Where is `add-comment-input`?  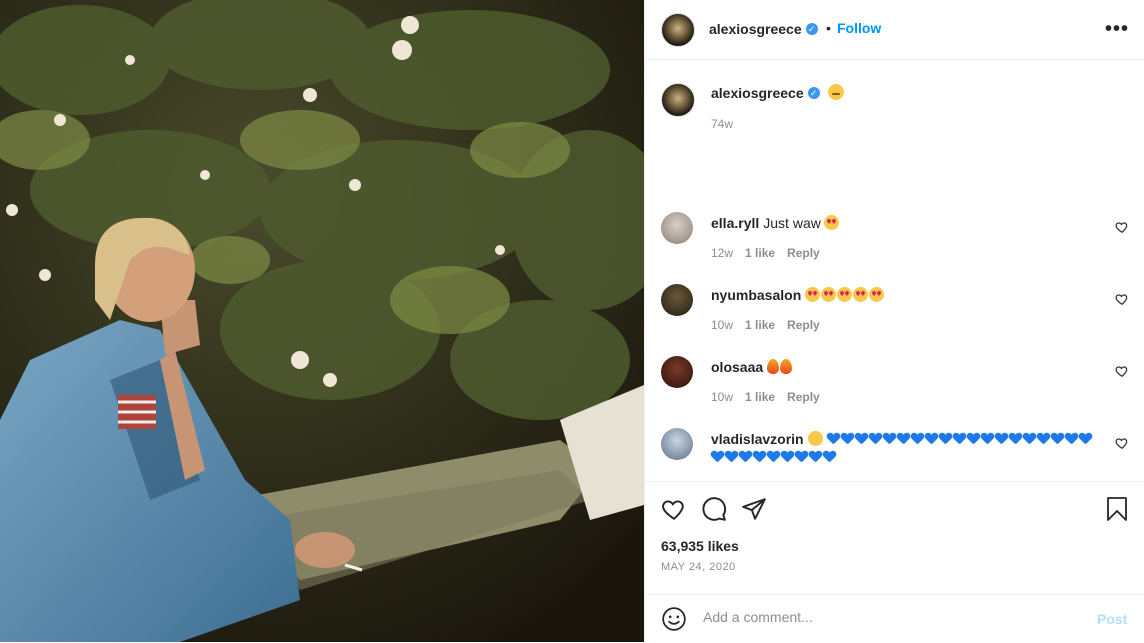
add-comment-input is located at coordinates (893, 617).